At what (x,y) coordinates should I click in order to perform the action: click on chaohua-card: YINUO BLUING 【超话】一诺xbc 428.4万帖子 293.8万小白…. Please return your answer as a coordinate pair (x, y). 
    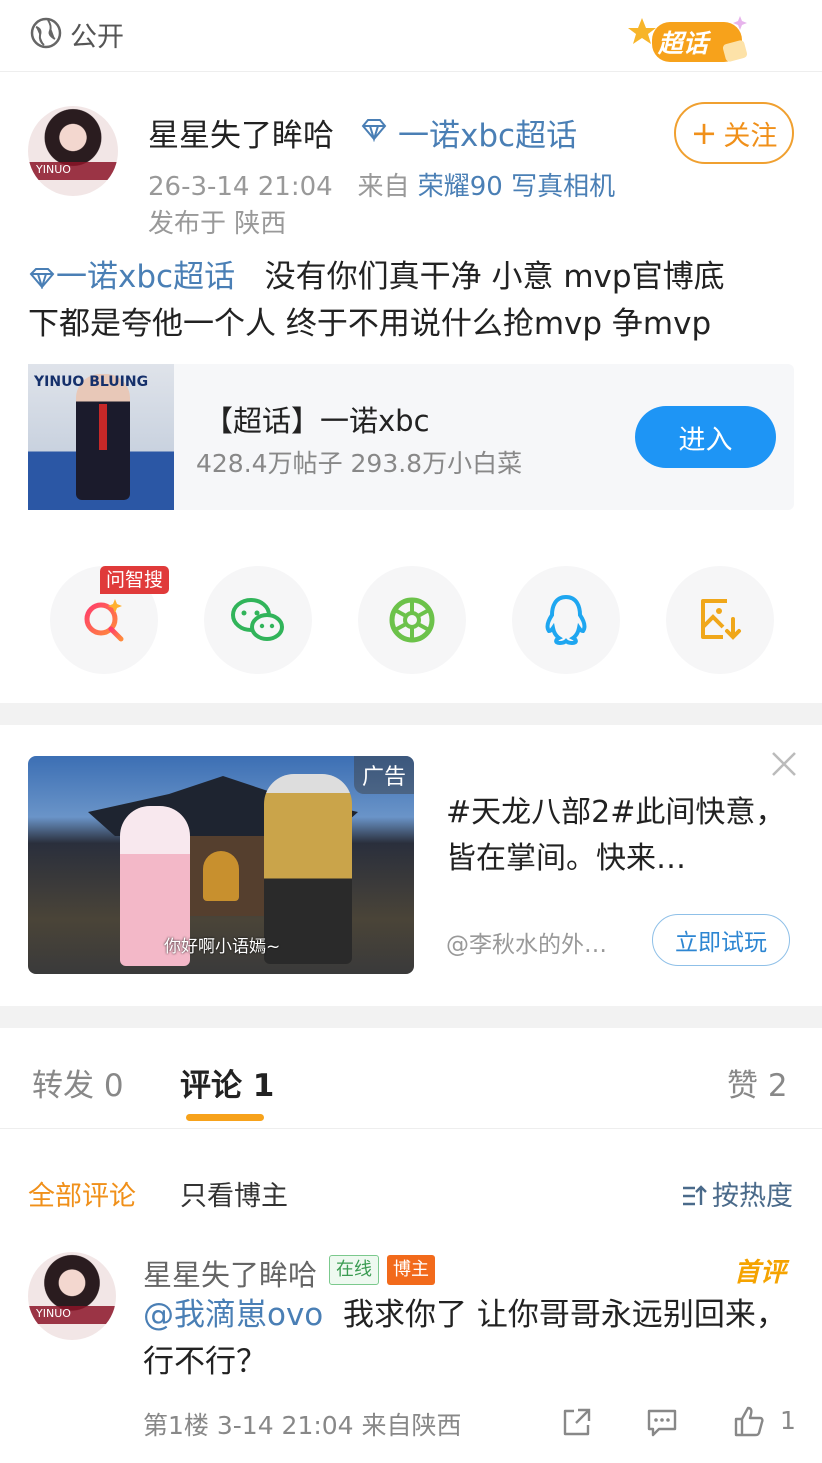
    Looking at the image, I should click on (411, 437).